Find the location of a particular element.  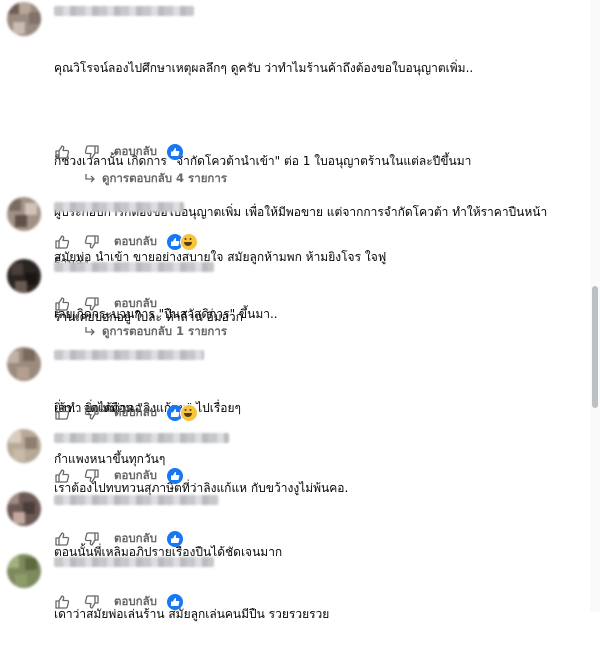

scrollbar is located at coordinates (595, 306).